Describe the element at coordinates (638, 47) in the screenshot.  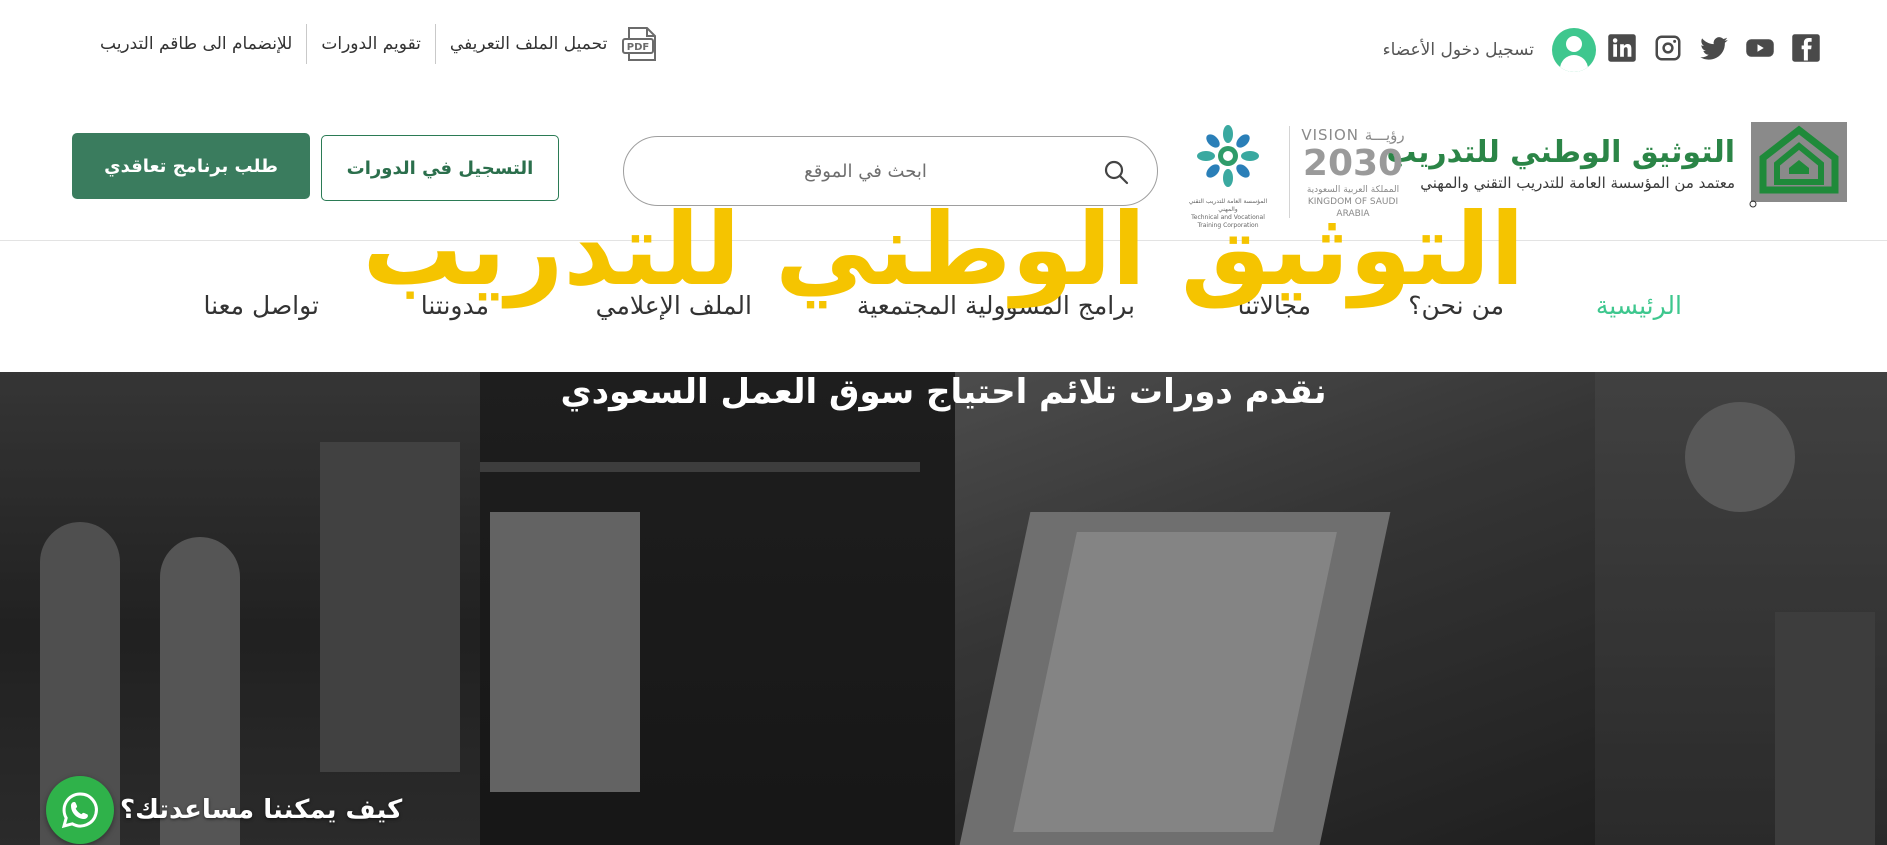
I see `pdf-label: PDF` at that location.